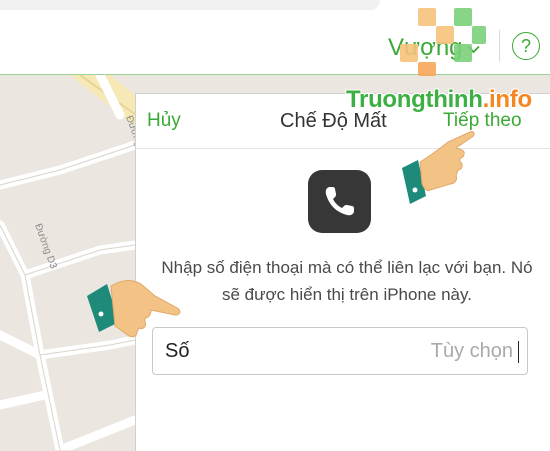 The width and height of the screenshot is (550, 451). Describe the element at coordinates (526, 46) in the screenshot. I see `help-button: ?` at that location.